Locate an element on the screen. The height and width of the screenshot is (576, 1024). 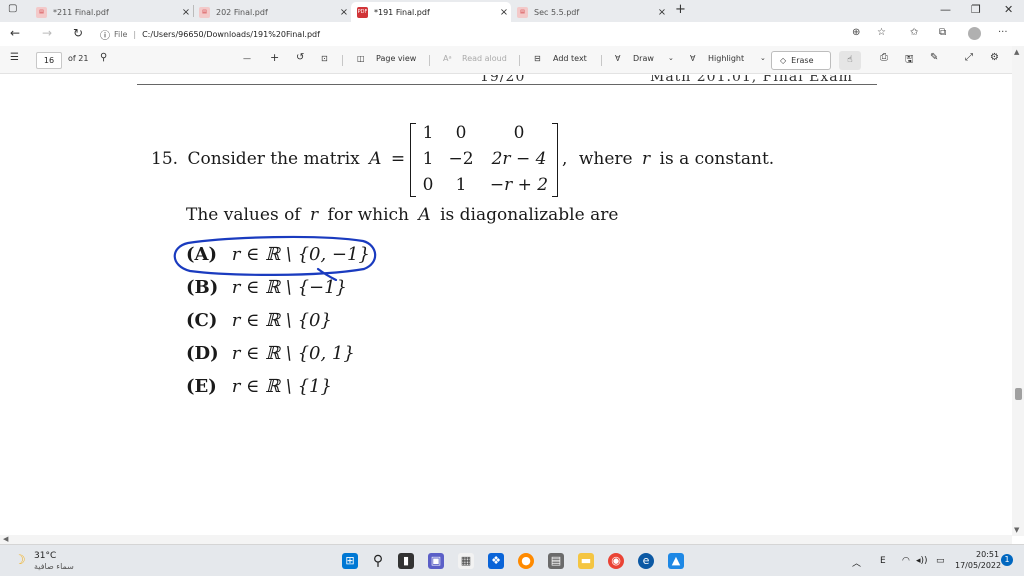
tab-actions-icon: ▢ is located at coordinates (12, 8).